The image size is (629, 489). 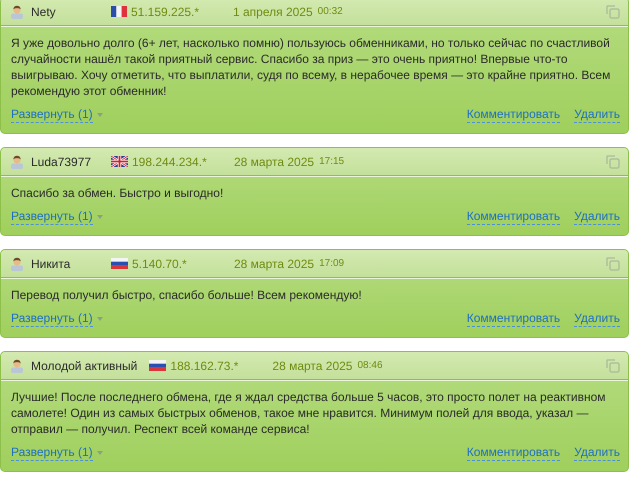 I want to click on ip-address: 198.244.234.*, so click(x=170, y=162).